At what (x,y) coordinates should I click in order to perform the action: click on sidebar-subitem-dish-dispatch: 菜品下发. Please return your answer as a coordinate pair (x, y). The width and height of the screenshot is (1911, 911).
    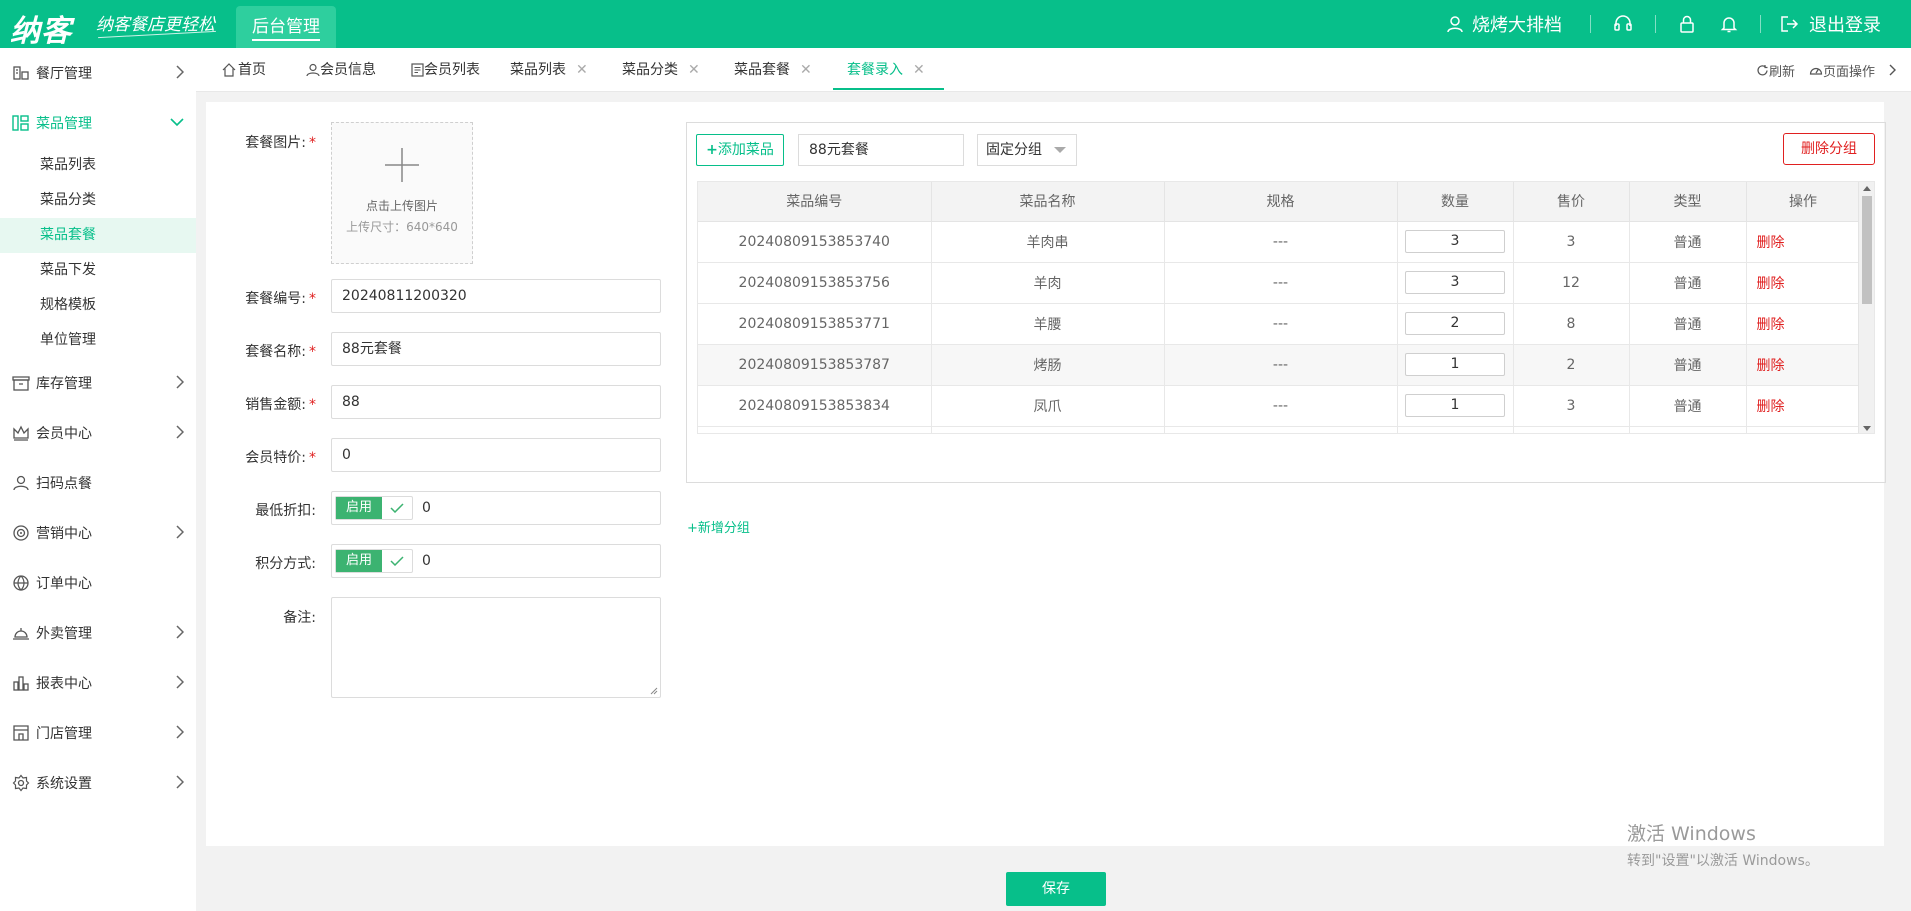
    Looking at the image, I should click on (98, 270).